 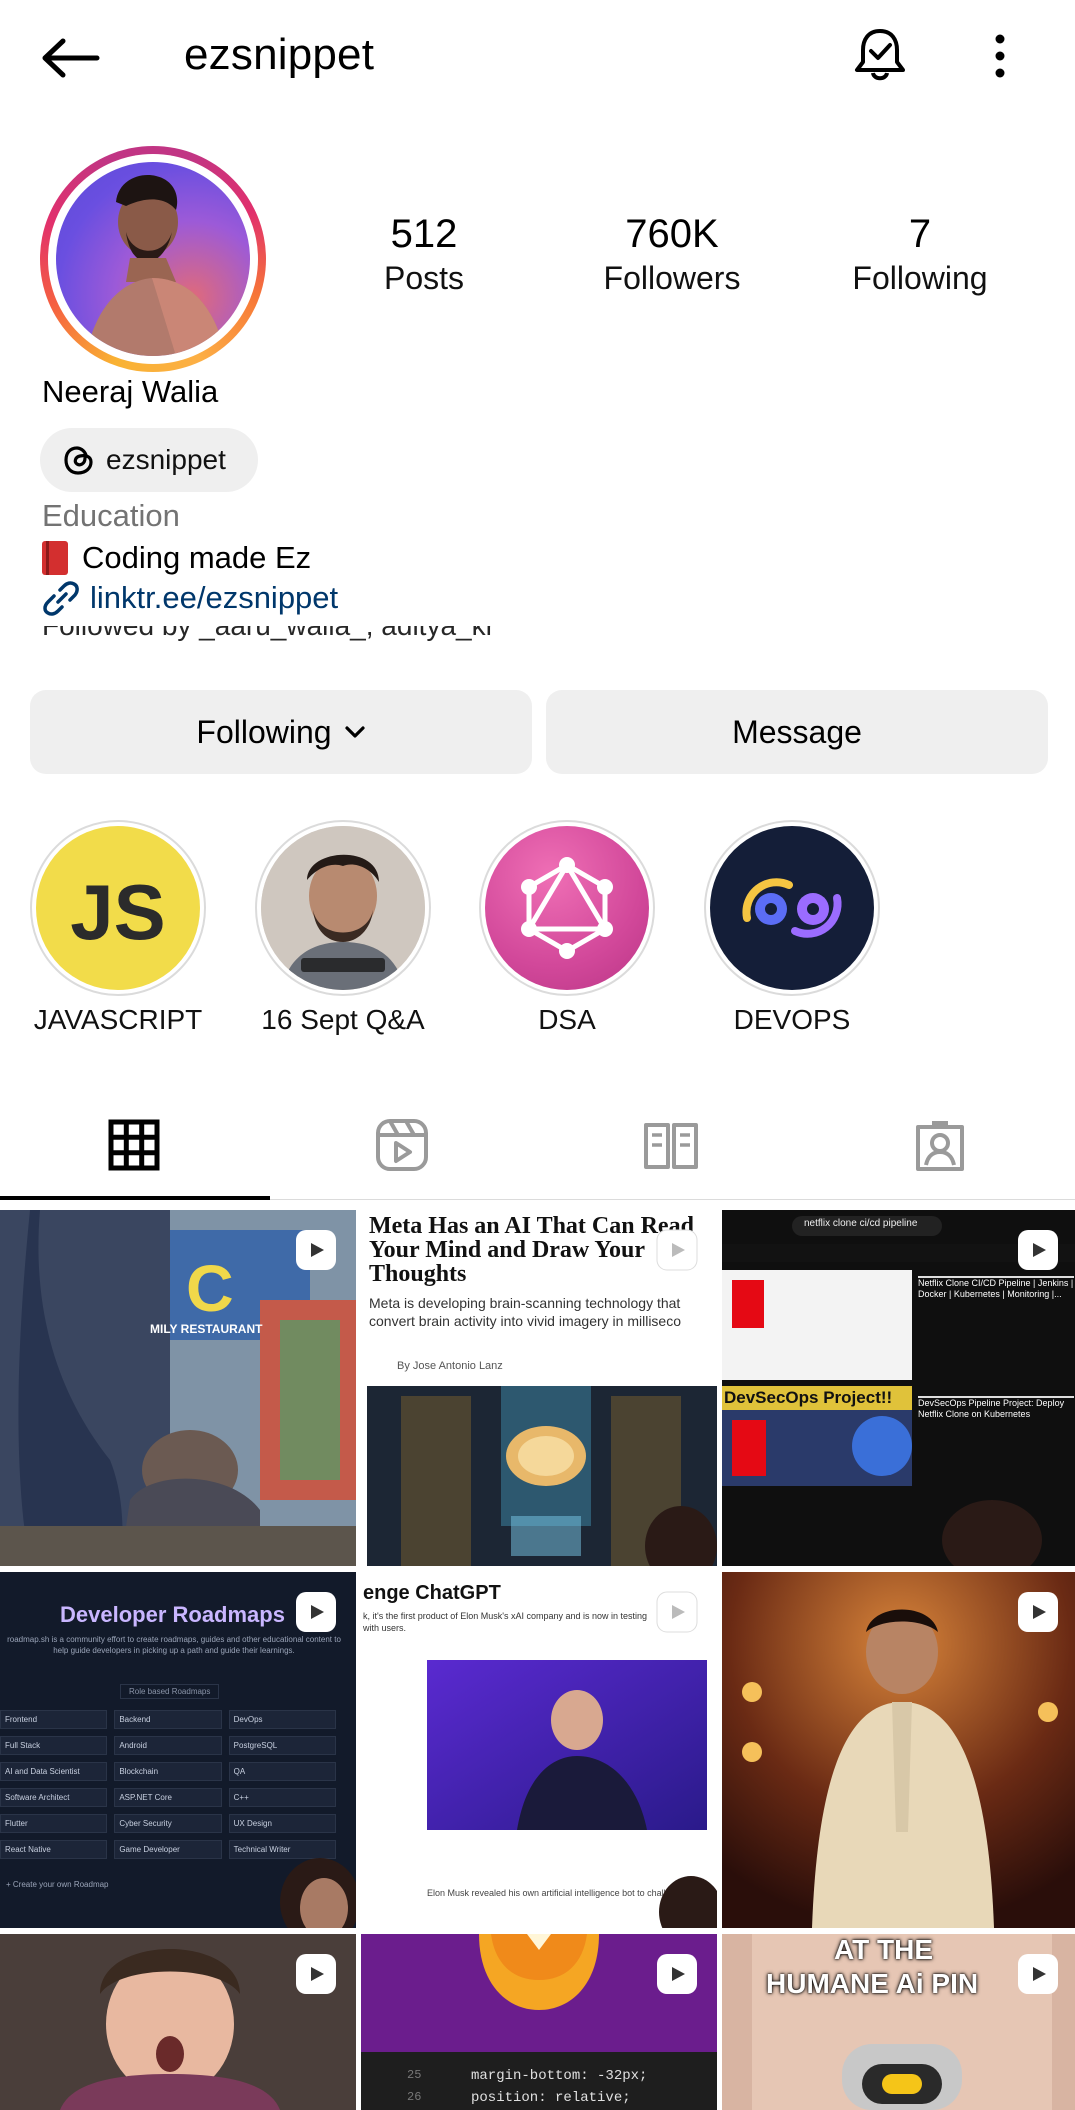 I want to click on highlight-javascript: JS JAVASCRIPT, so click(x=118, y=928).